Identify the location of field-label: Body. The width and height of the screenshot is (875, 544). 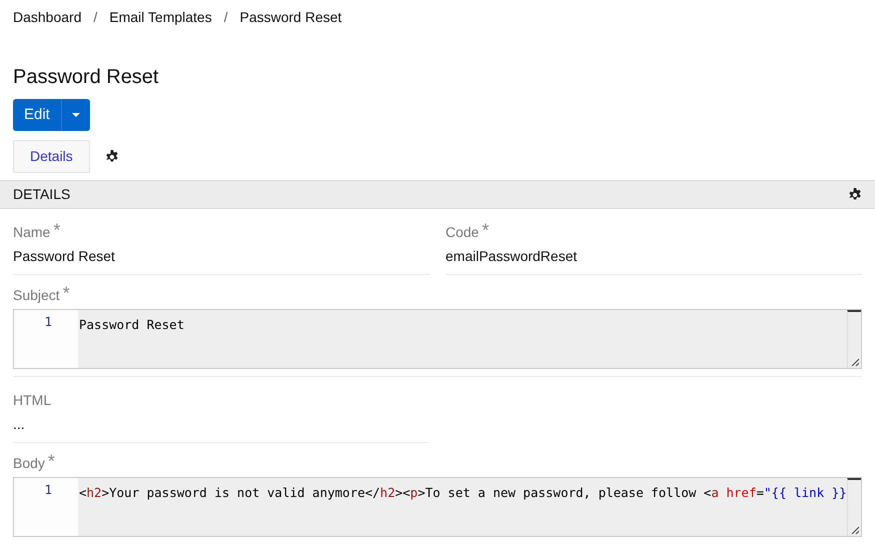
(29, 463).